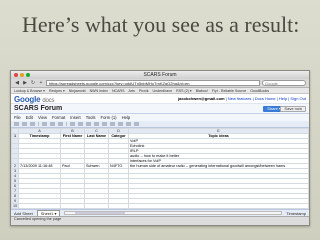 The width and height of the screenshot is (320, 240). I want to click on text-color-icon, so click(88, 124).